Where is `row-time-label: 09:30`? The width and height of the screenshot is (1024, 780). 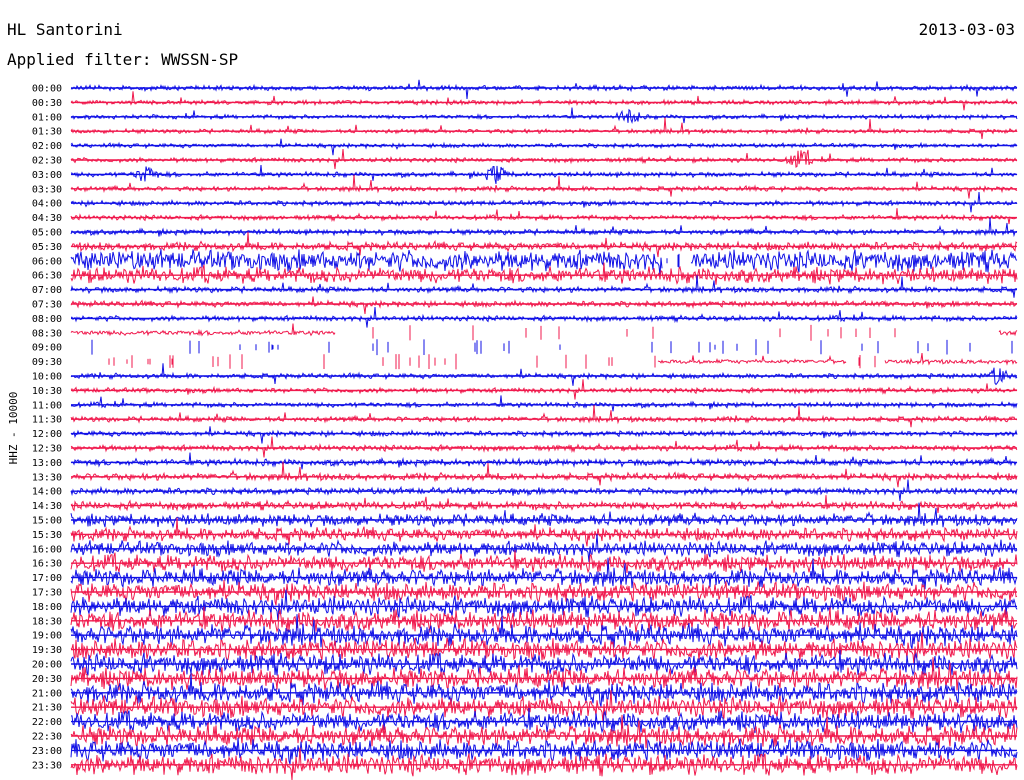 row-time-label: 09:30 is located at coordinates (47, 362).